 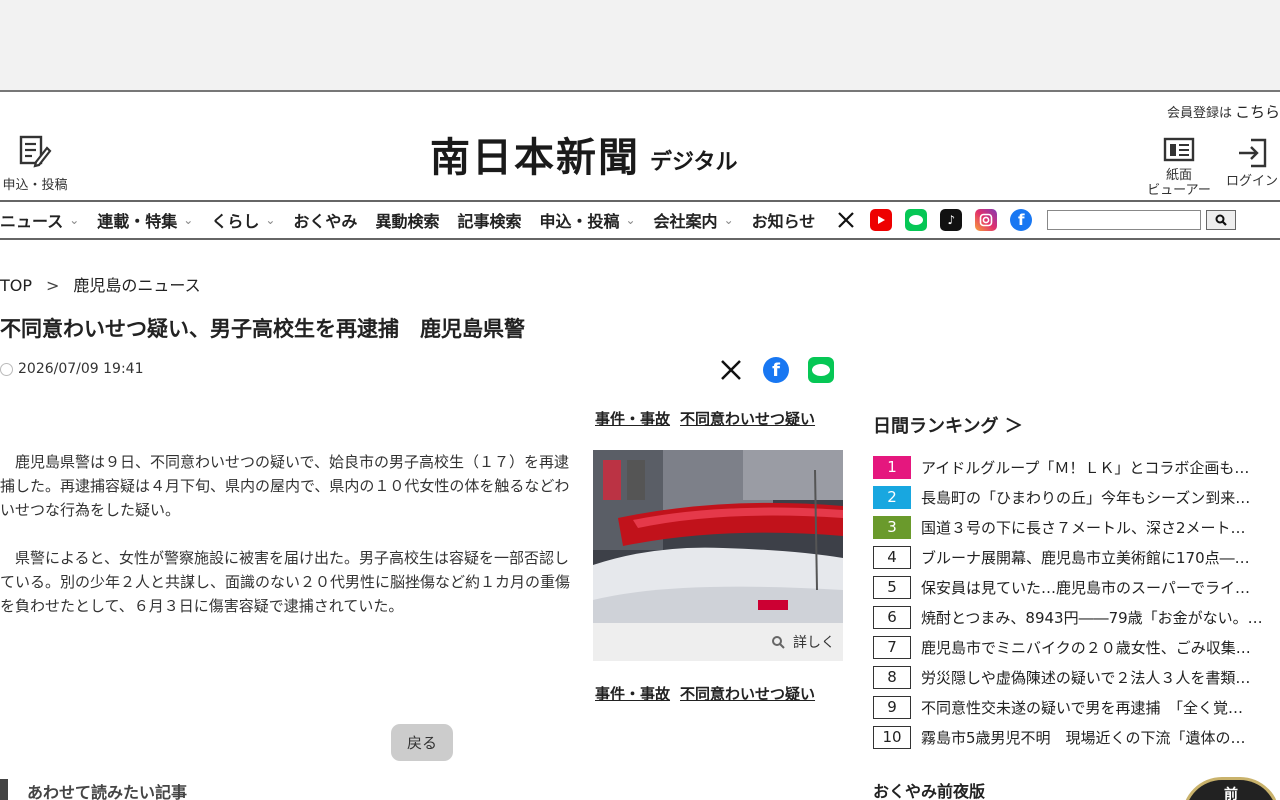 I want to click on sns-links: ♪ f, so click(x=940, y=220).